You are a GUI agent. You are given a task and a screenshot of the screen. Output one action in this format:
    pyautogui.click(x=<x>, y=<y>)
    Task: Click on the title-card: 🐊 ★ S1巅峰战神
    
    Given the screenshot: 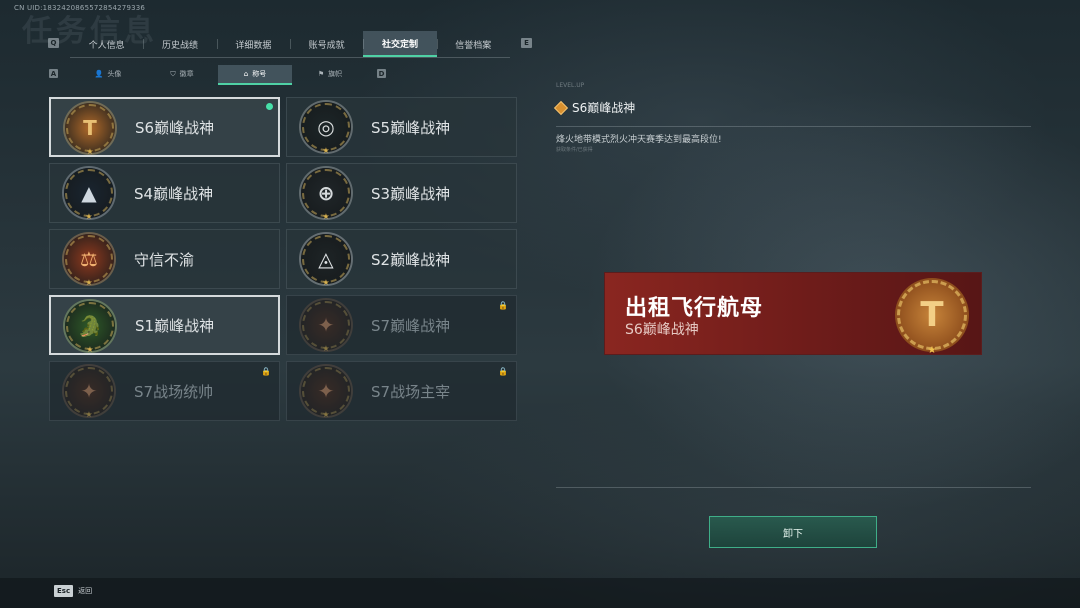 What is the action you would take?
    pyautogui.click(x=164, y=325)
    